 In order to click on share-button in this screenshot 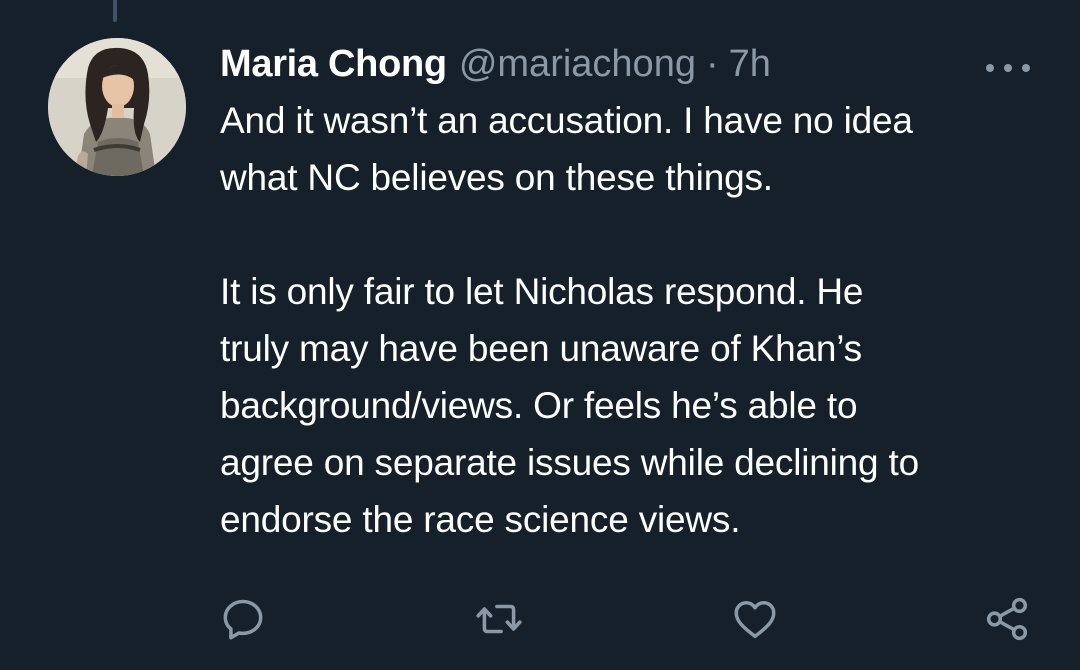, I will do `click(1007, 619)`.